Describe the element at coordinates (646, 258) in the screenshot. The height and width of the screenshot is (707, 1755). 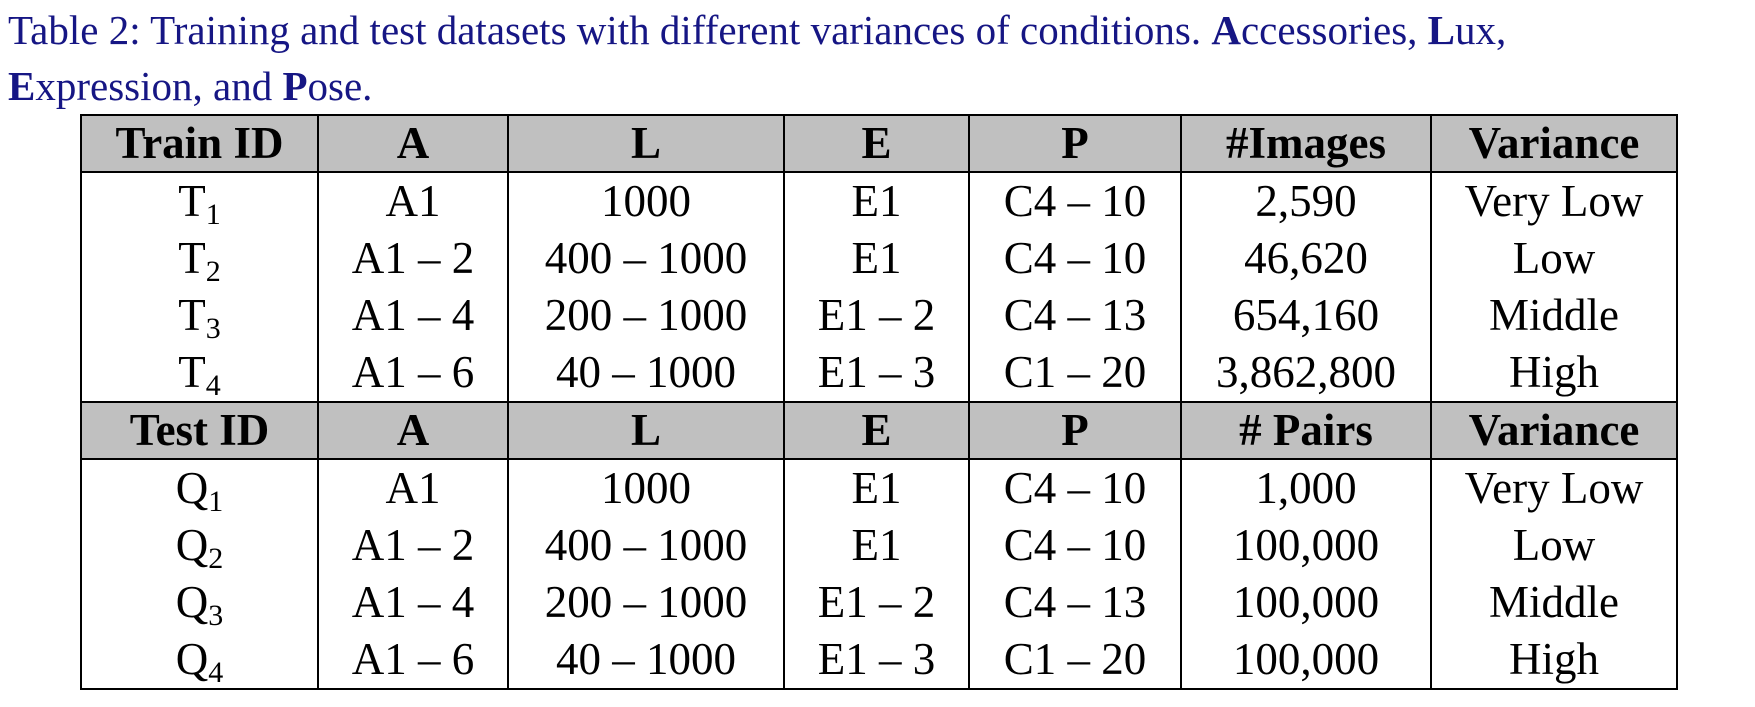
I see `train-lux-cell: 400 – 1000` at that location.